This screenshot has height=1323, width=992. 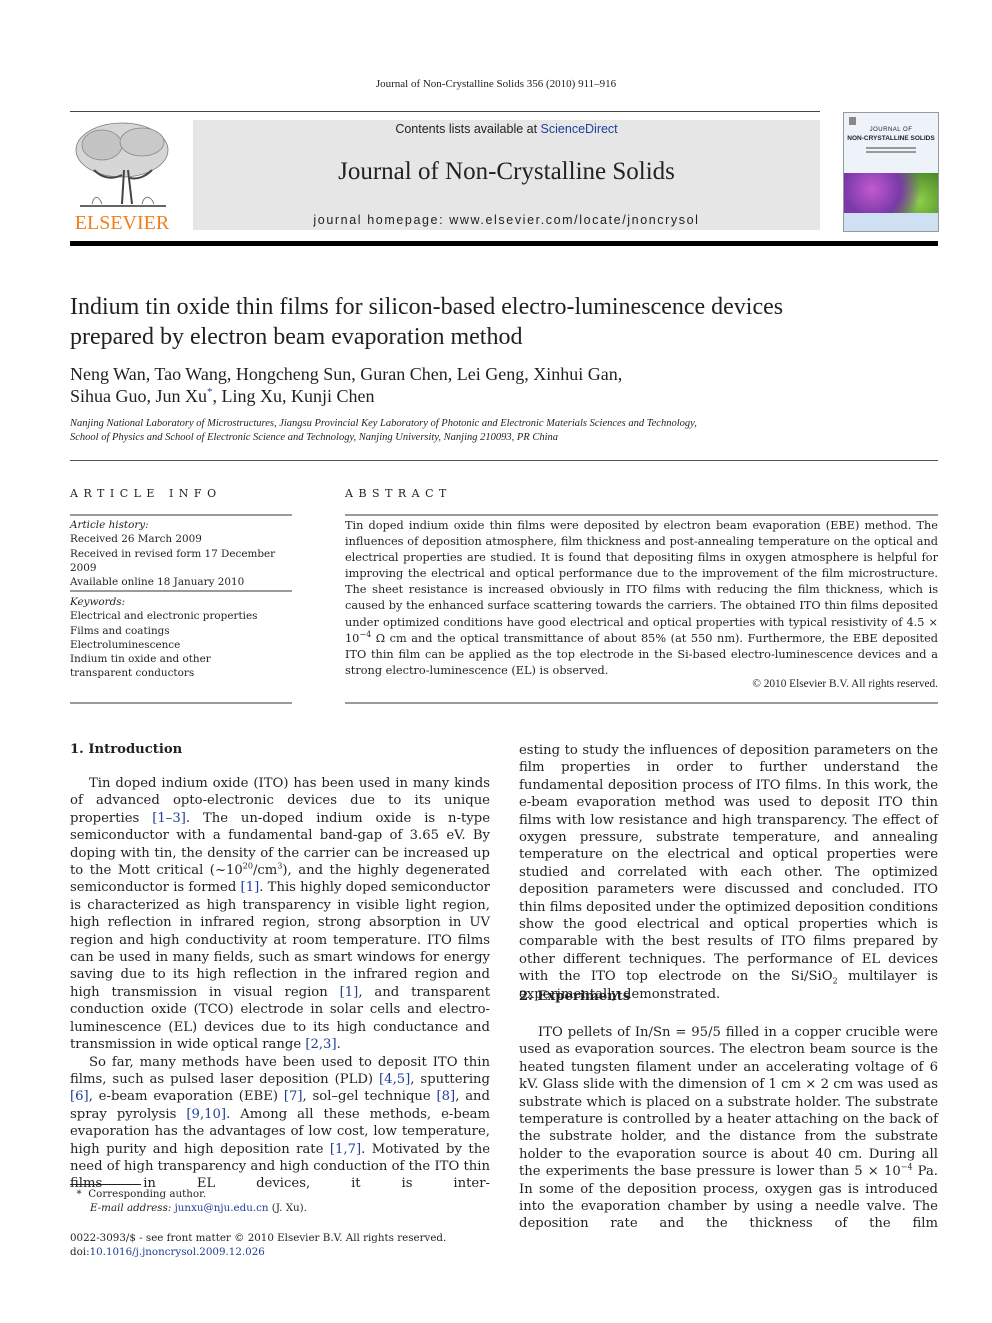 I want to click on abstract-rule-top, so click(x=641, y=515).